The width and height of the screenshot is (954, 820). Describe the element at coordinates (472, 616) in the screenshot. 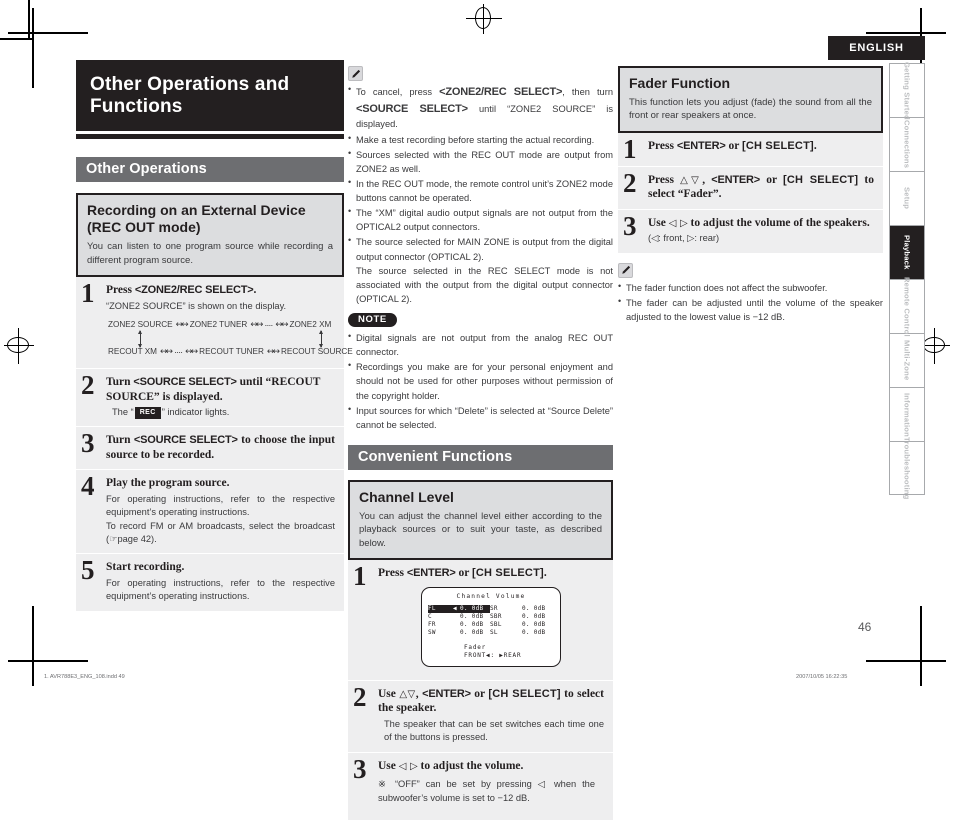

I see `osd-value-c: 0. 0dB` at that location.